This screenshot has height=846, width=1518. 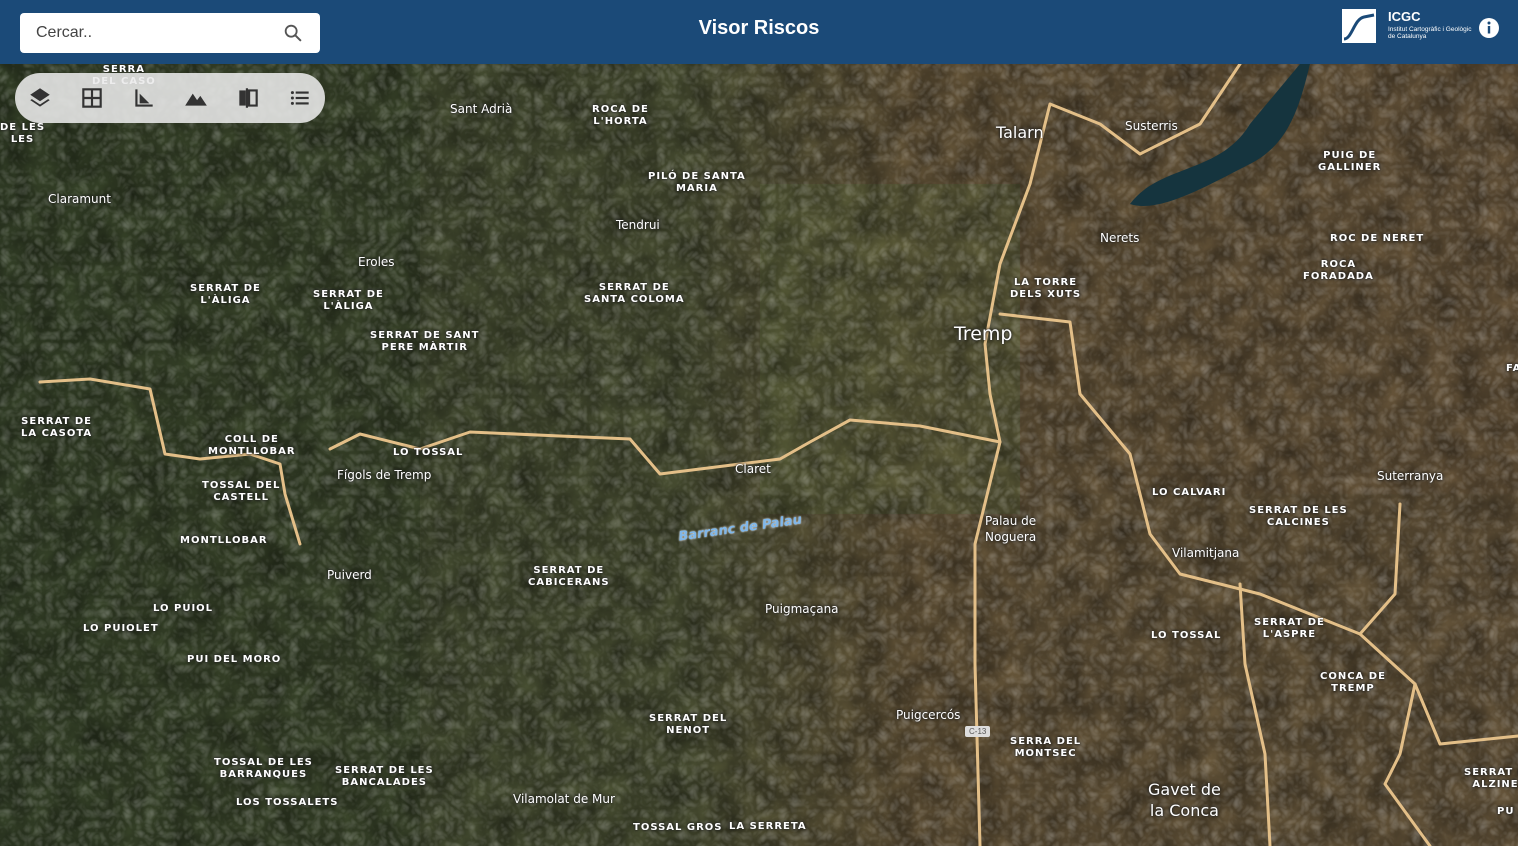 I want to click on map-label: COLL DE MONTLLOBAR, so click(x=252, y=445).